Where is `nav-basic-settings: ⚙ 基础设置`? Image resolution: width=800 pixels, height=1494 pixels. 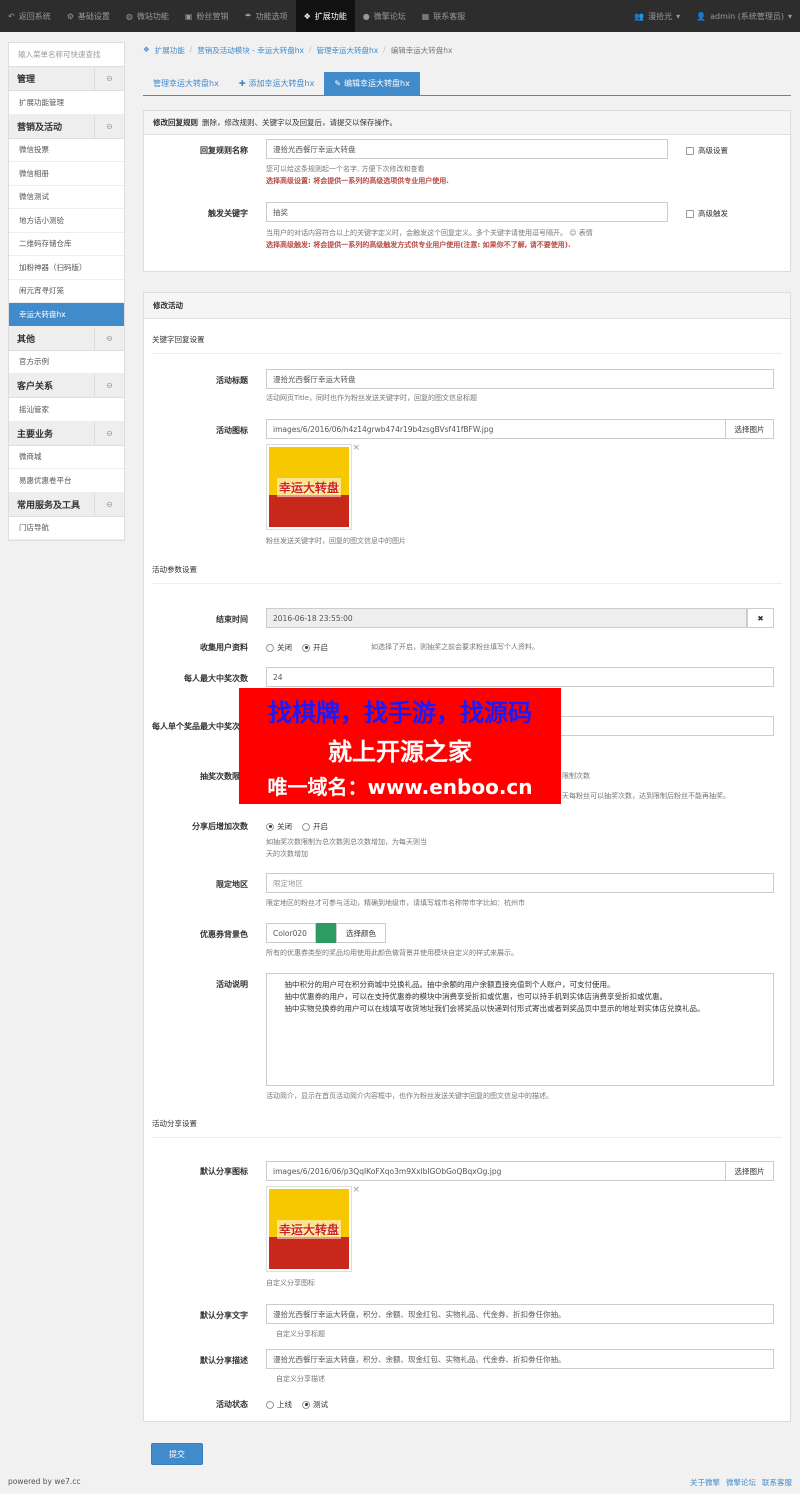
nav-basic-settings: ⚙ 基础设置 is located at coordinates (88, 16).